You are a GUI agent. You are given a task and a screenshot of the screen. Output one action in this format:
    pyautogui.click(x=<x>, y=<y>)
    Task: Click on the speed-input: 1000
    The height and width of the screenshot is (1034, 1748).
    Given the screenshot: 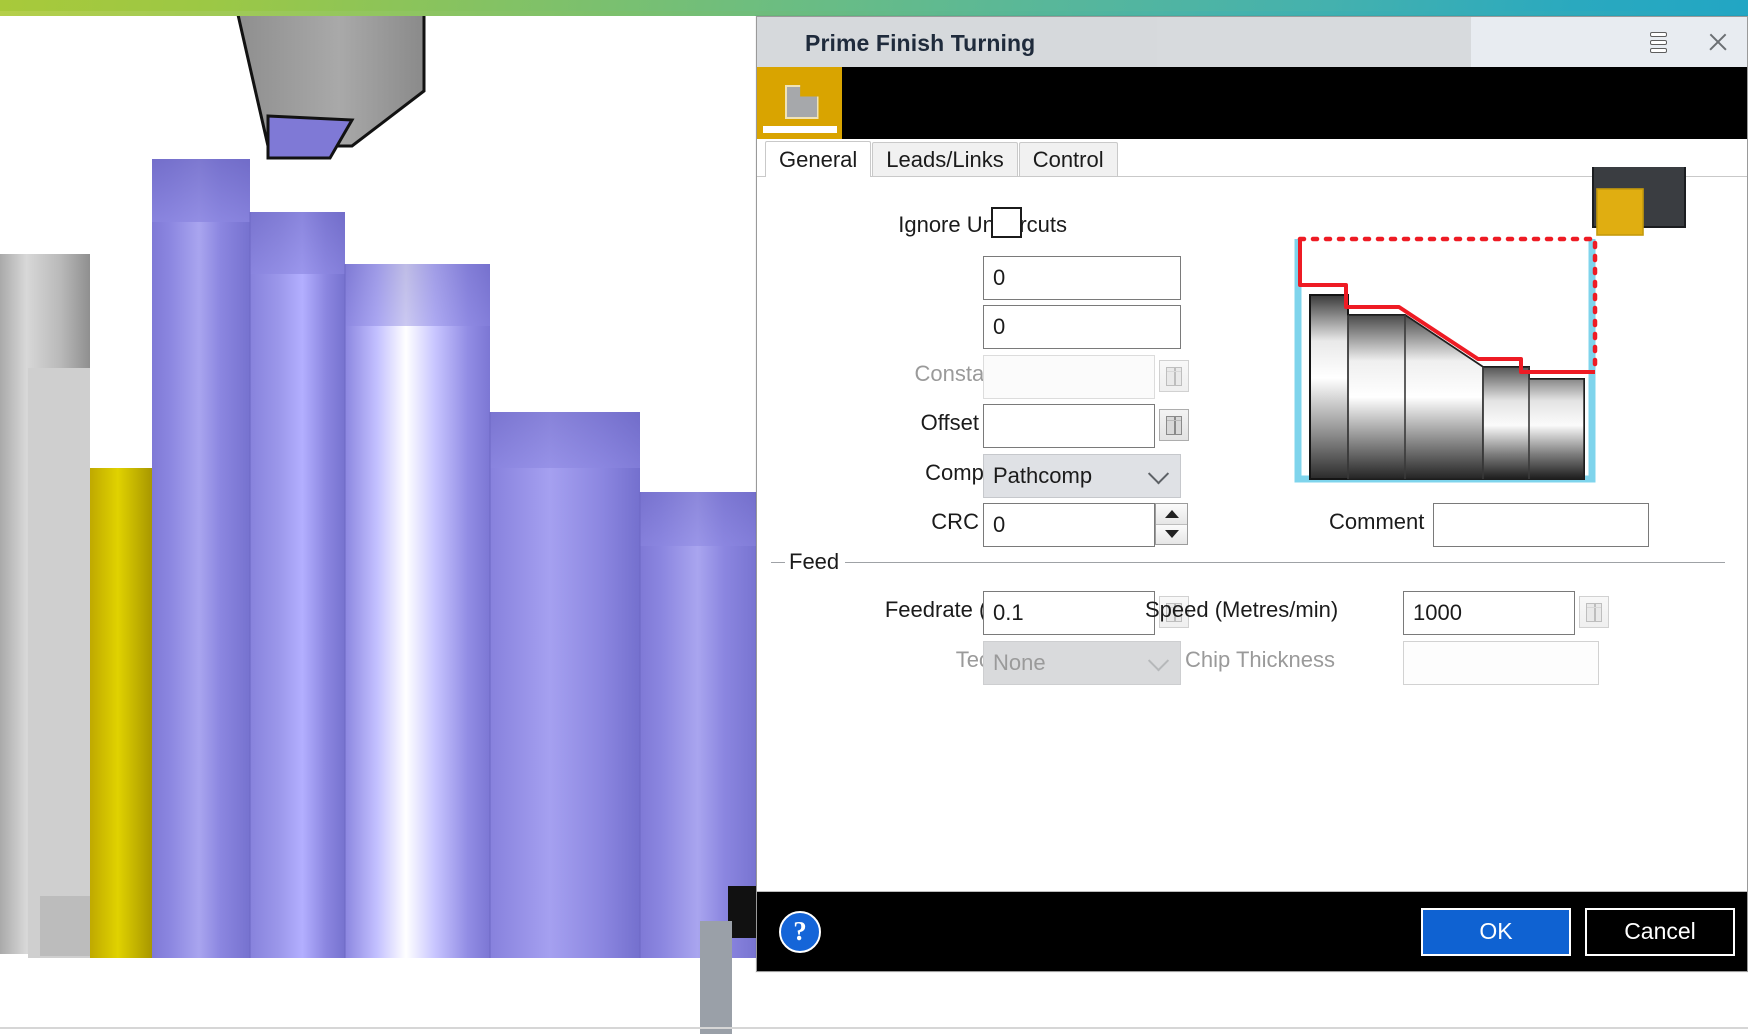 What is the action you would take?
    pyautogui.click(x=1489, y=613)
    